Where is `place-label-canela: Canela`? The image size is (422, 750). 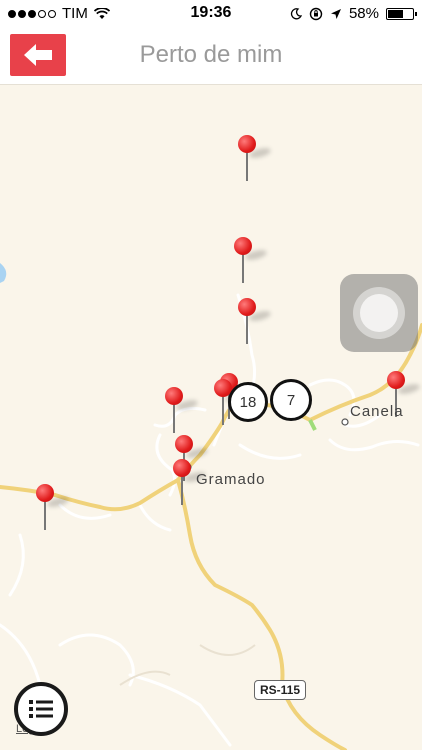 place-label-canela: Canela is located at coordinates (377, 411).